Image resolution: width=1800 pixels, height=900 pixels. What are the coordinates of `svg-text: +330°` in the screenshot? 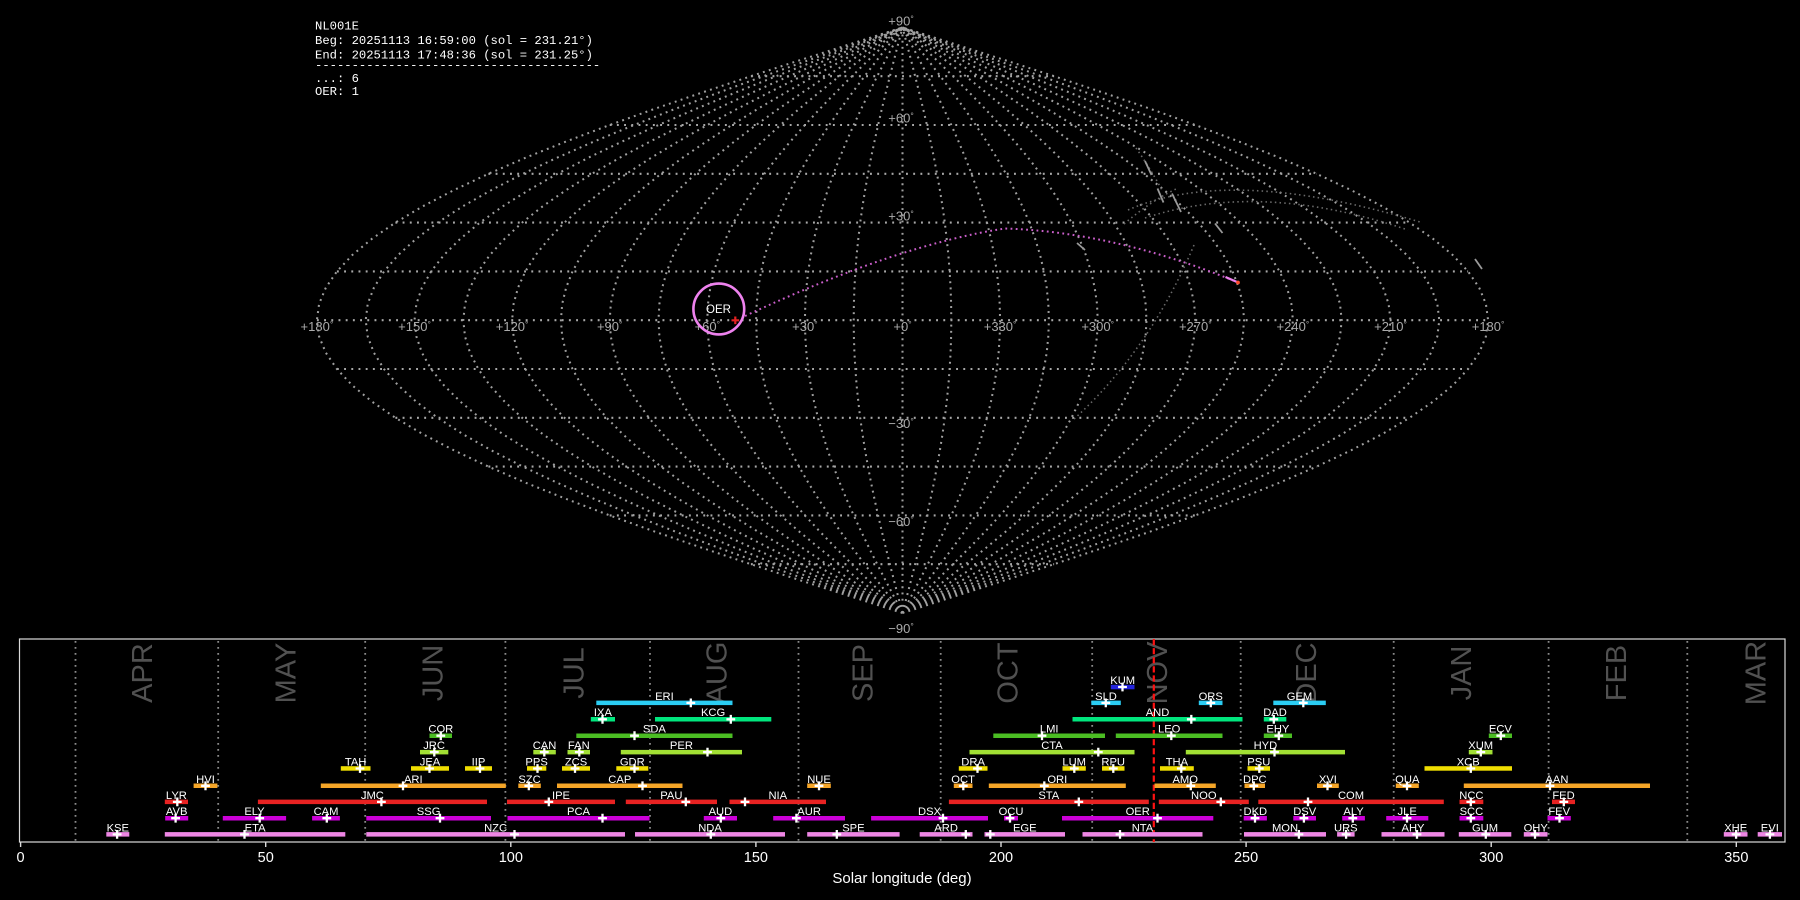 It's located at (1000, 326).